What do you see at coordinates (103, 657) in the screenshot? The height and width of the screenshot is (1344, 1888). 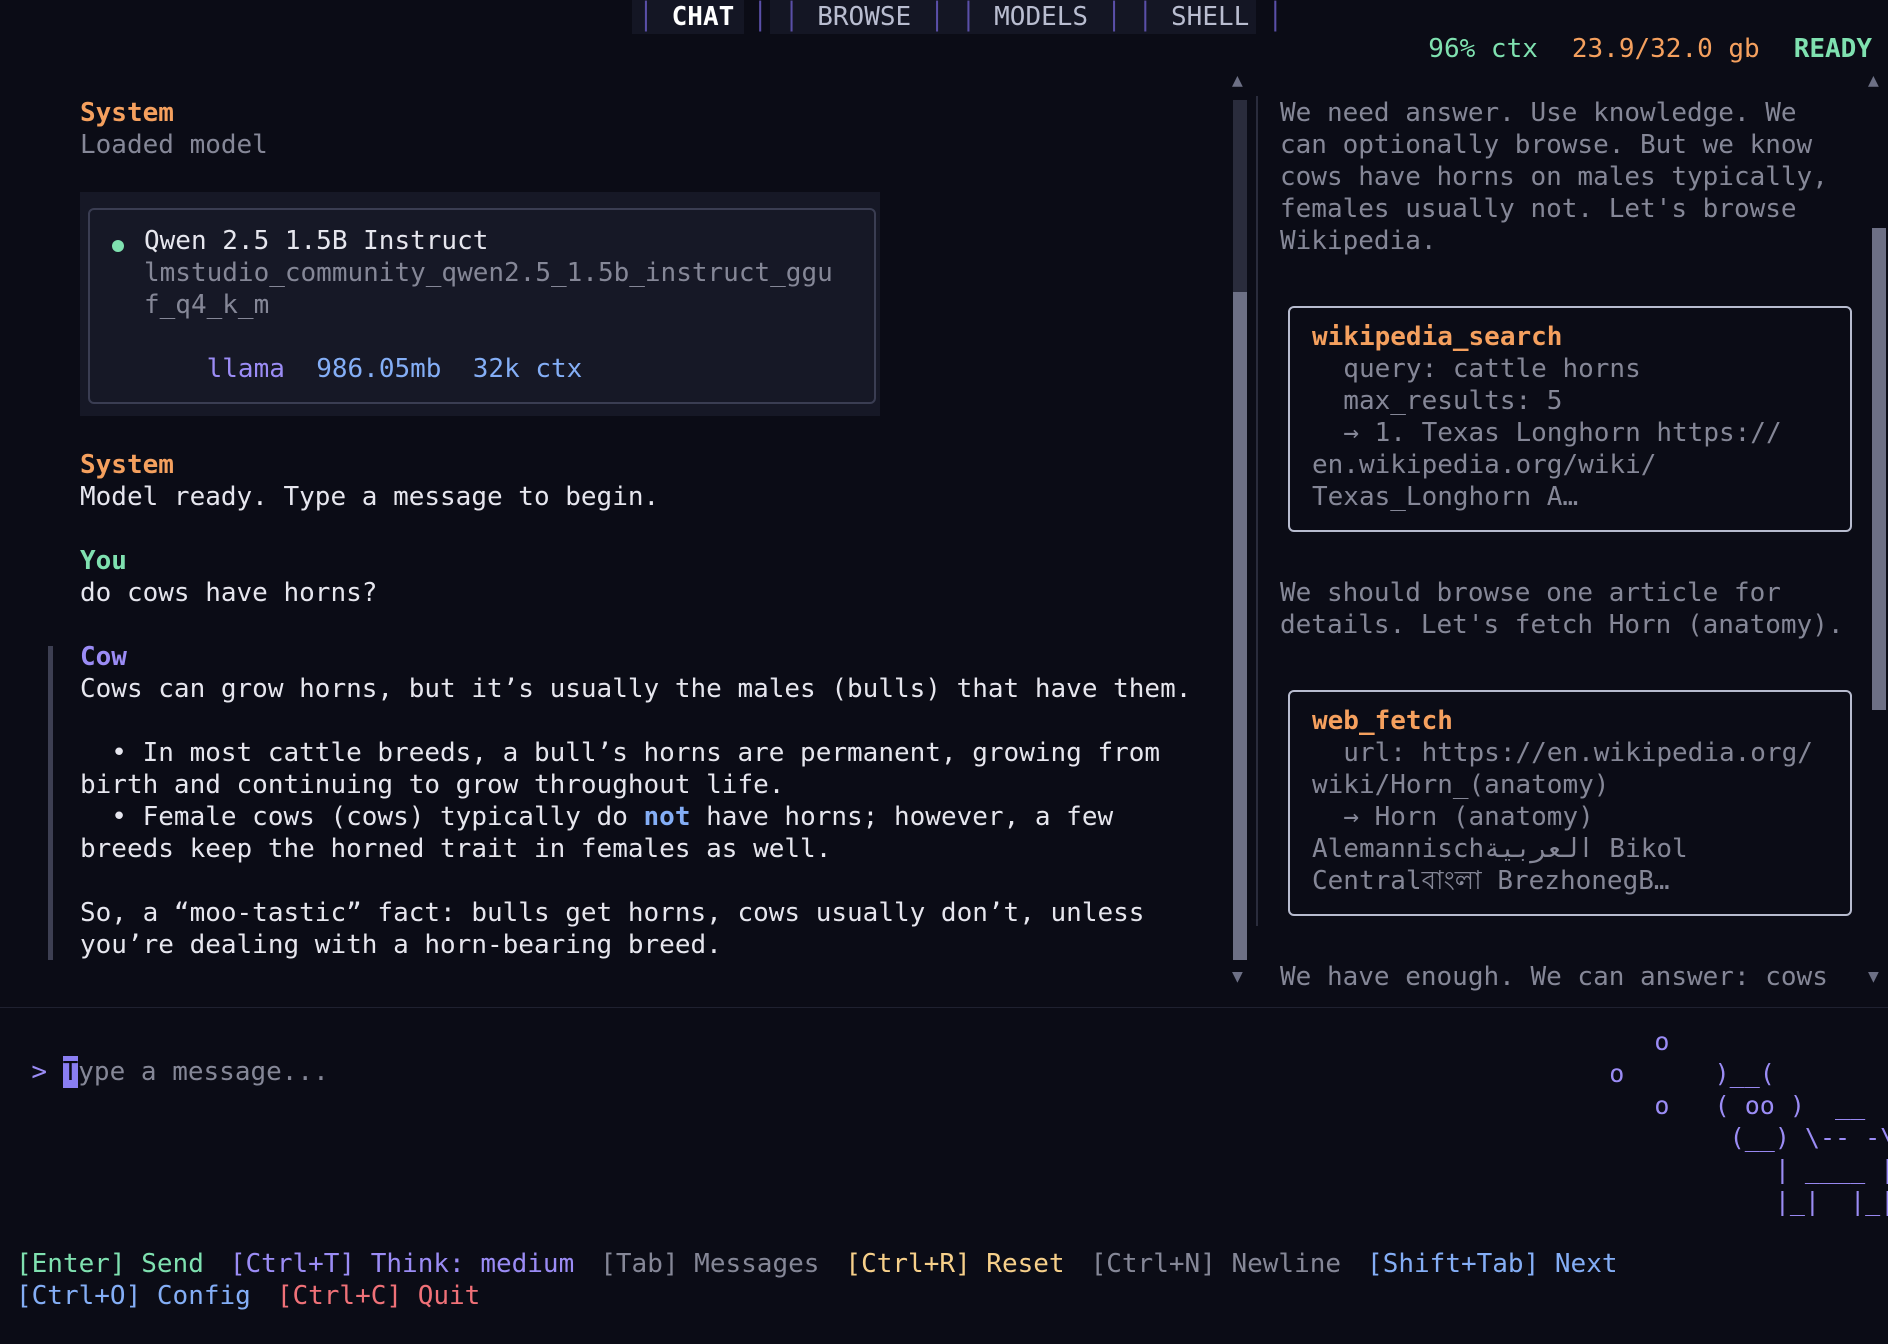 I see `assistant-role-label: Cow` at bounding box center [103, 657].